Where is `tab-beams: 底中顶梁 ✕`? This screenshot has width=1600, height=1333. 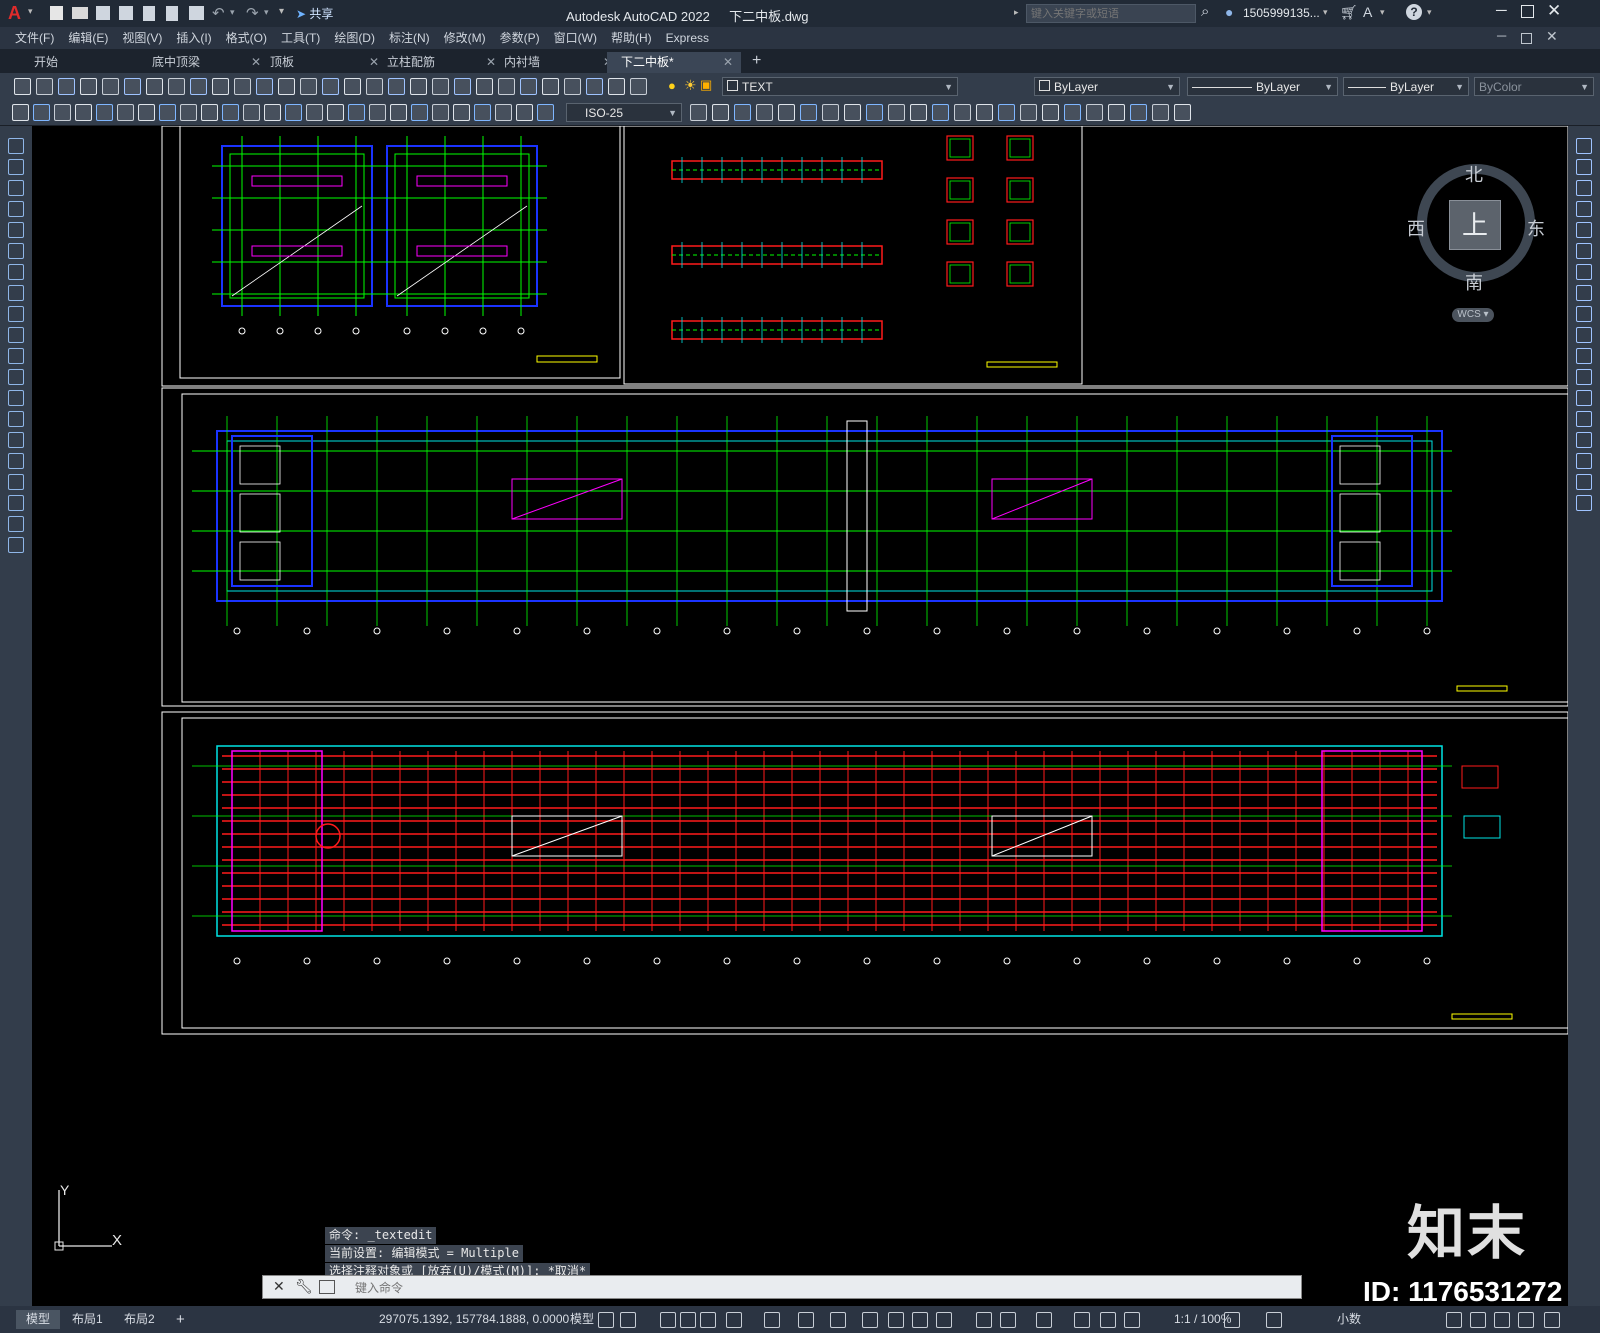 tab-beams: 底中顶梁 ✕ is located at coordinates (203, 62).